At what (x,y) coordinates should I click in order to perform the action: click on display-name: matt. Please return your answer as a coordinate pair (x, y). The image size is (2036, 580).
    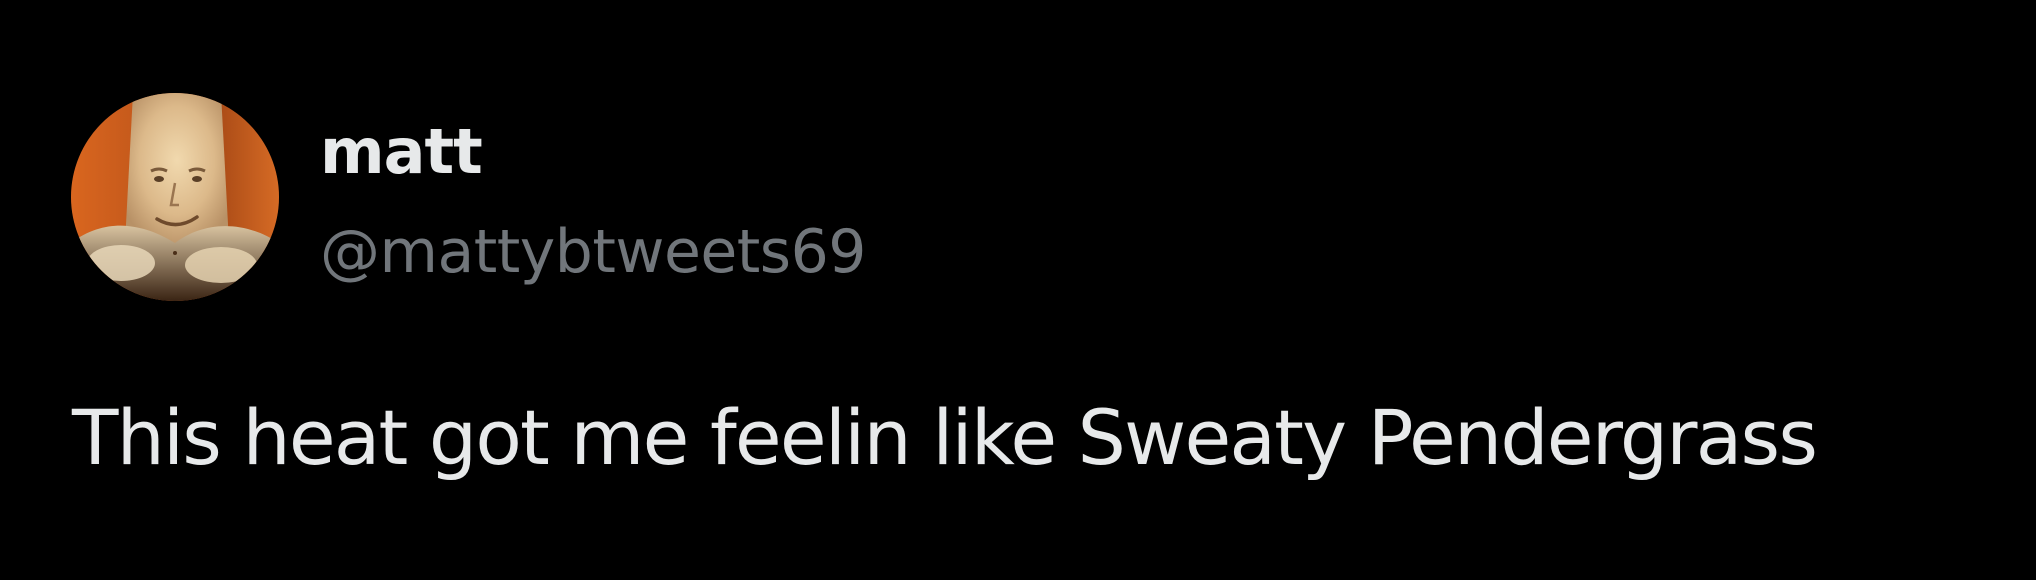
    Looking at the image, I should click on (401, 152).